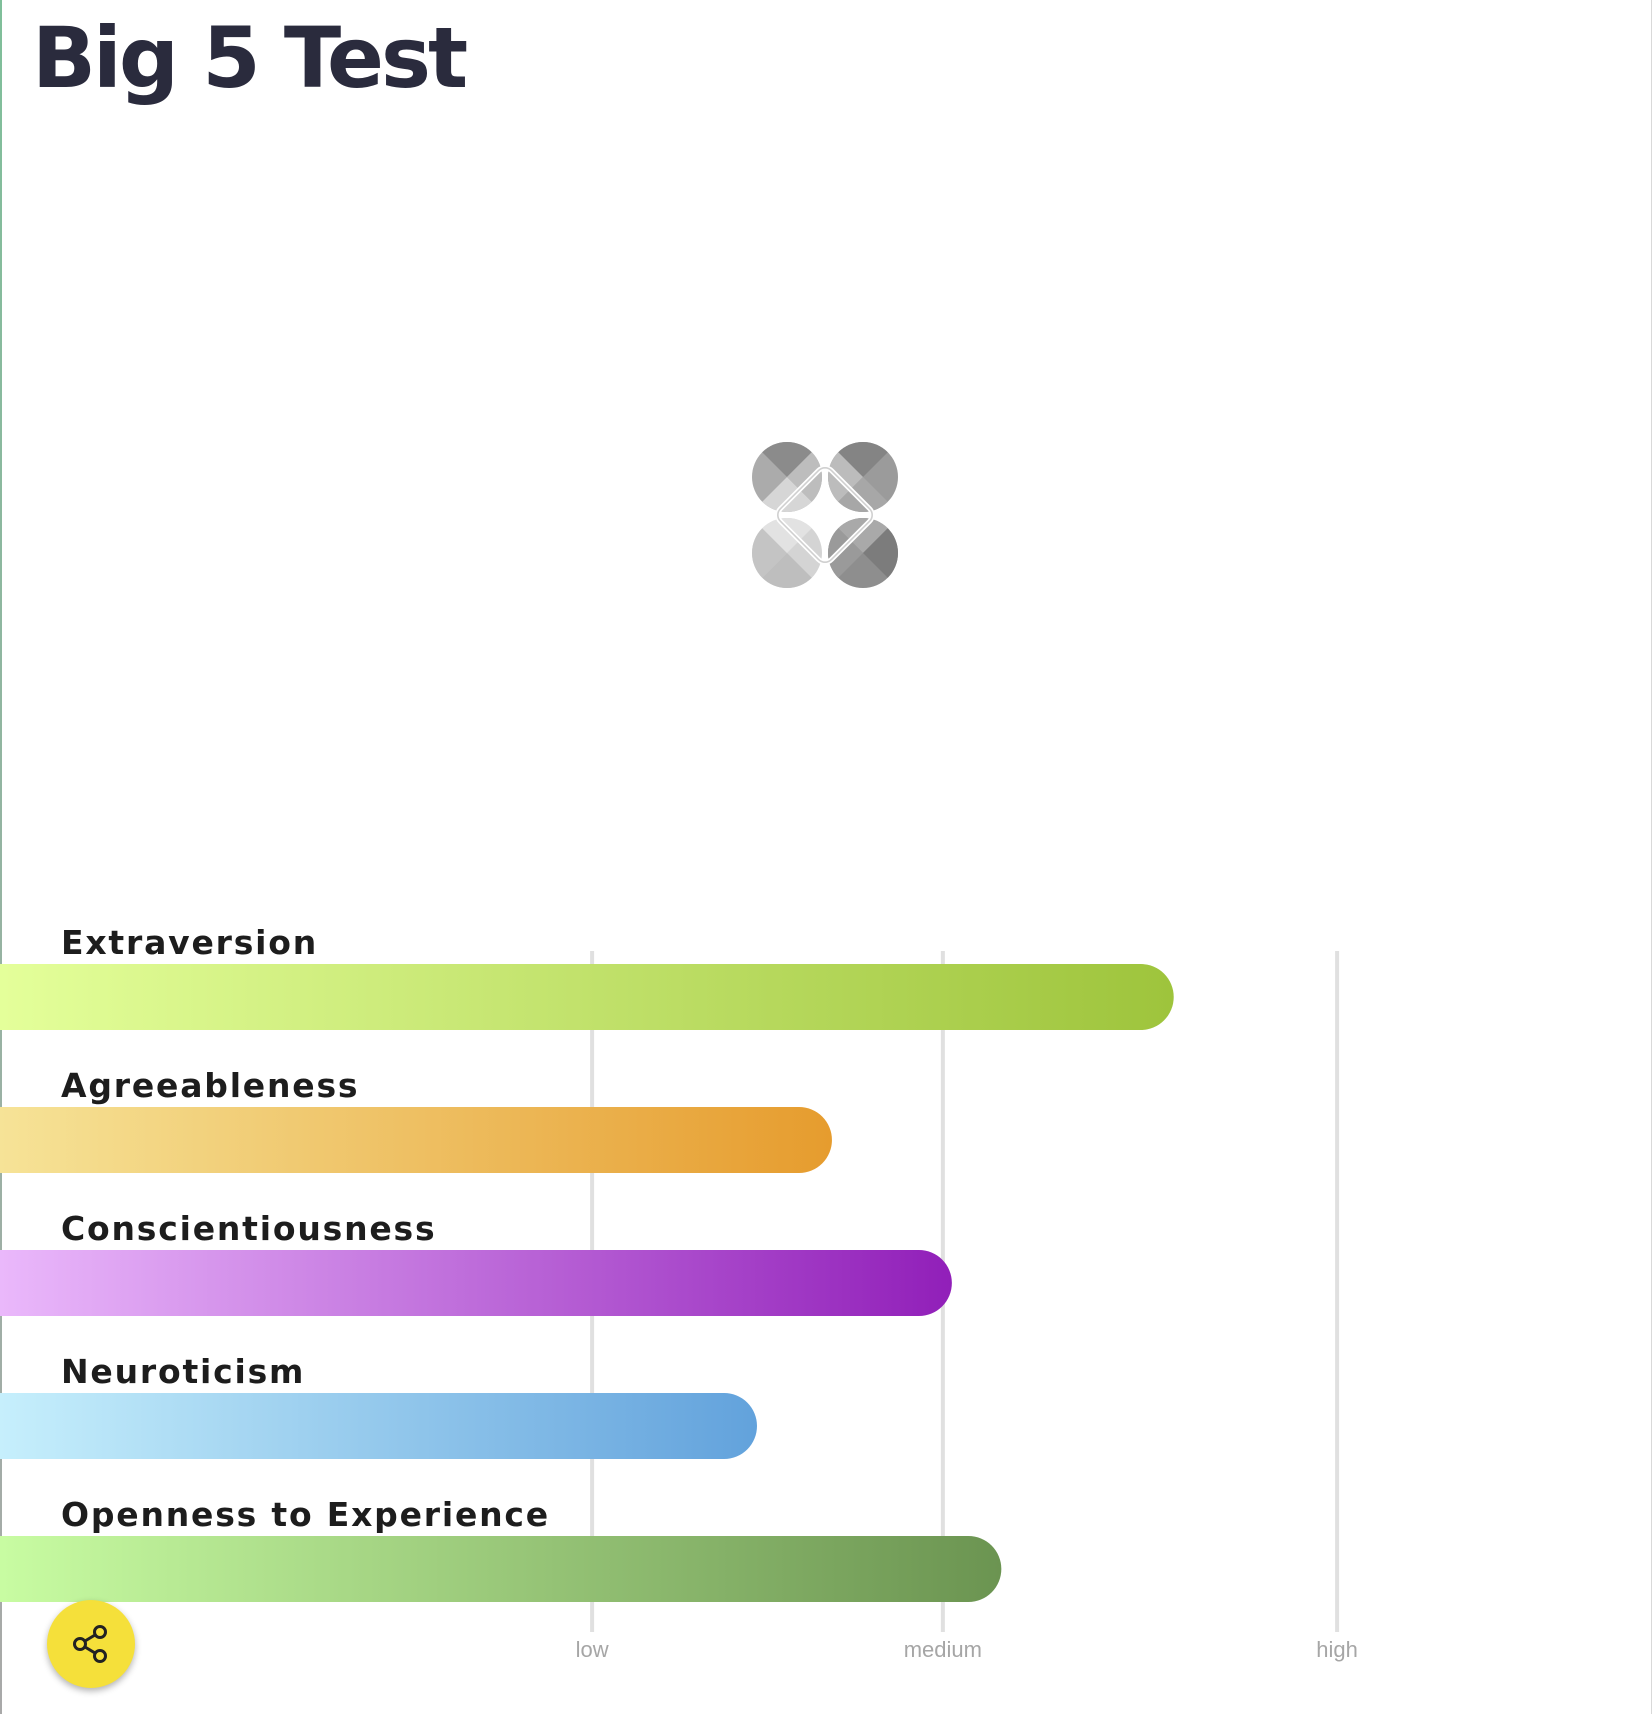 Image resolution: width=1652 pixels, height=1714 pixels. I want to click on category-label: Agreeableness, so click(210, 1085).